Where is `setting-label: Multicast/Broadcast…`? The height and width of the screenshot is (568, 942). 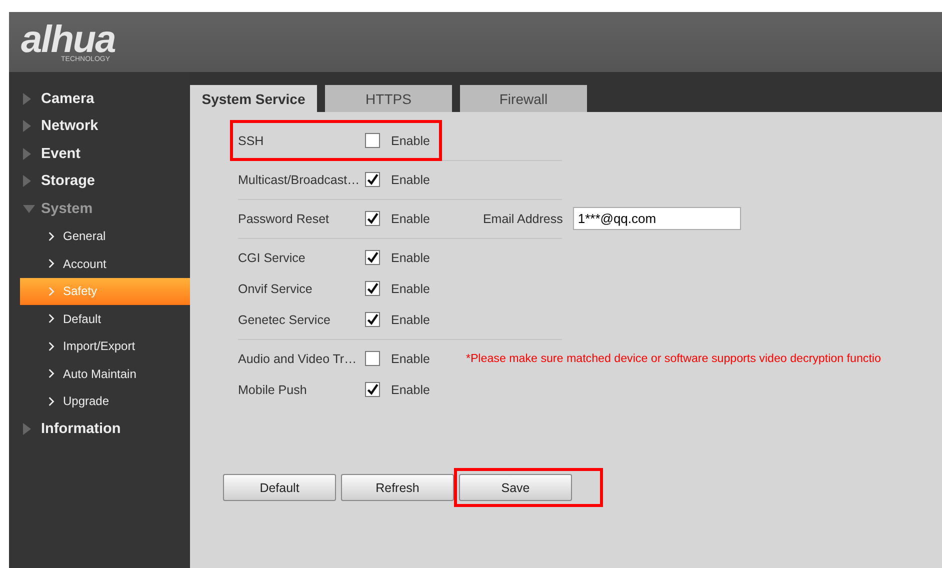
setting-label: Multicast/Broadcast… is located at coordinates (299, 179).